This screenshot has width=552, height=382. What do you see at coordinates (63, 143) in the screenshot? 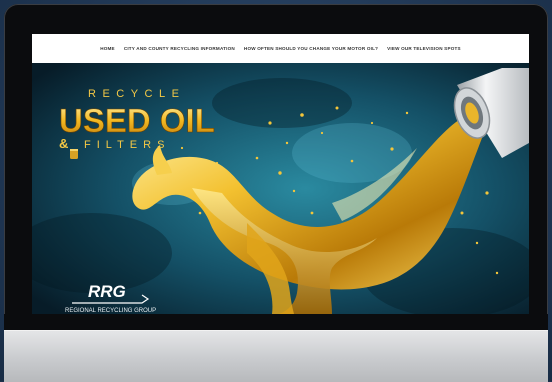
I see `headline-ampersand: &` at bounding box center [63, 143].